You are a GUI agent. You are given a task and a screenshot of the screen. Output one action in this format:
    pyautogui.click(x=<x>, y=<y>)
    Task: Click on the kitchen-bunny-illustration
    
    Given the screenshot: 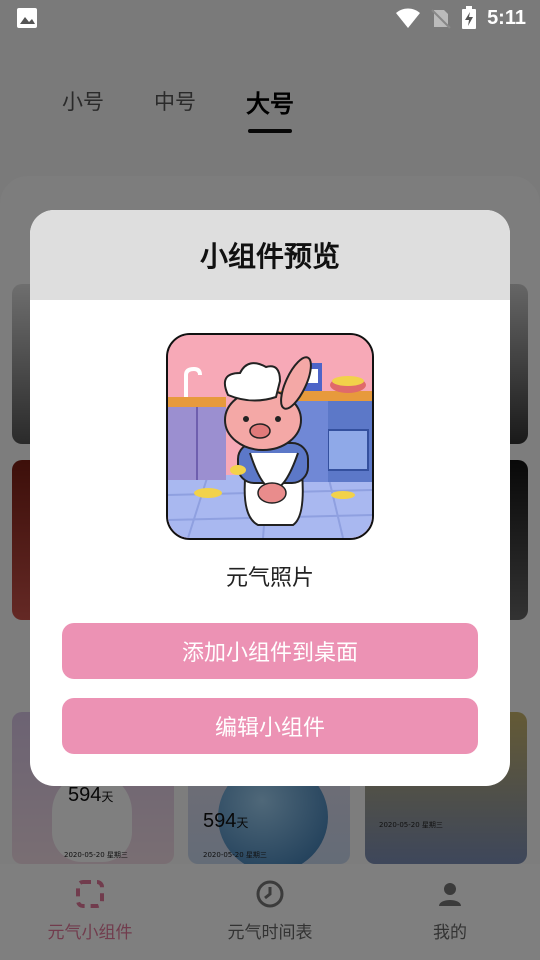 What is the action you would take?
    pyautogui.click(x=270, y=436)
    